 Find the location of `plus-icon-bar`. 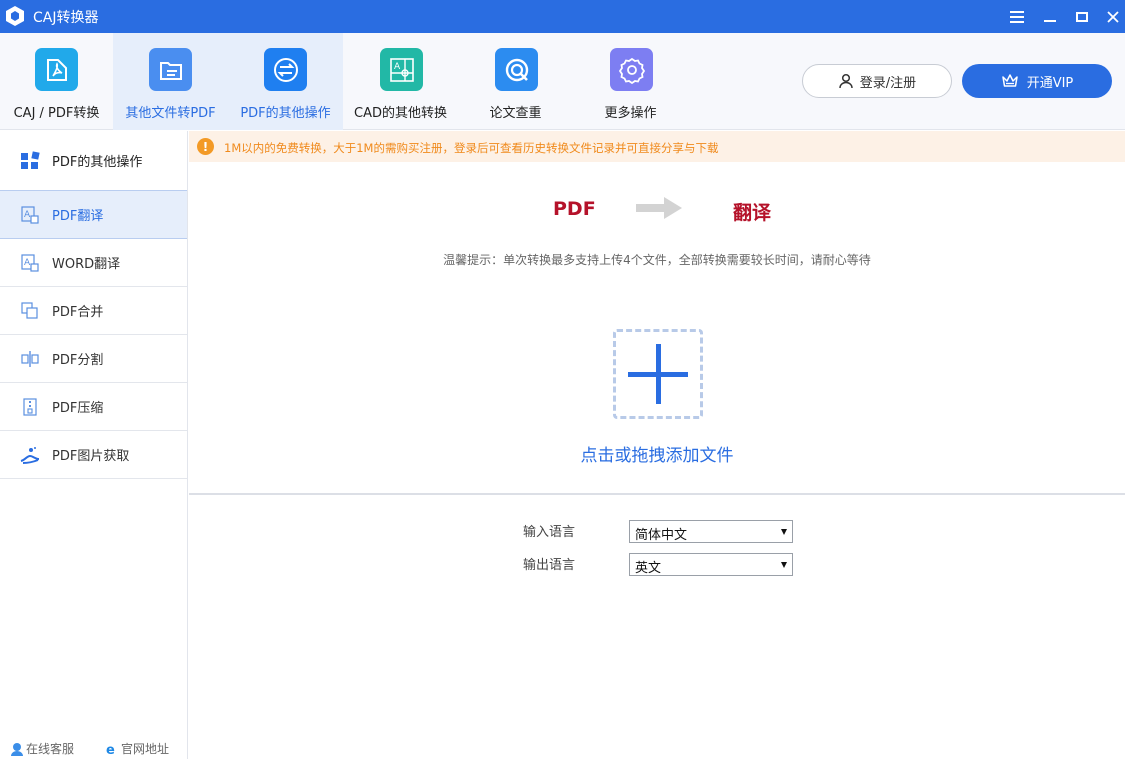

plus-icon-bar is located at coordinates (658, 374).